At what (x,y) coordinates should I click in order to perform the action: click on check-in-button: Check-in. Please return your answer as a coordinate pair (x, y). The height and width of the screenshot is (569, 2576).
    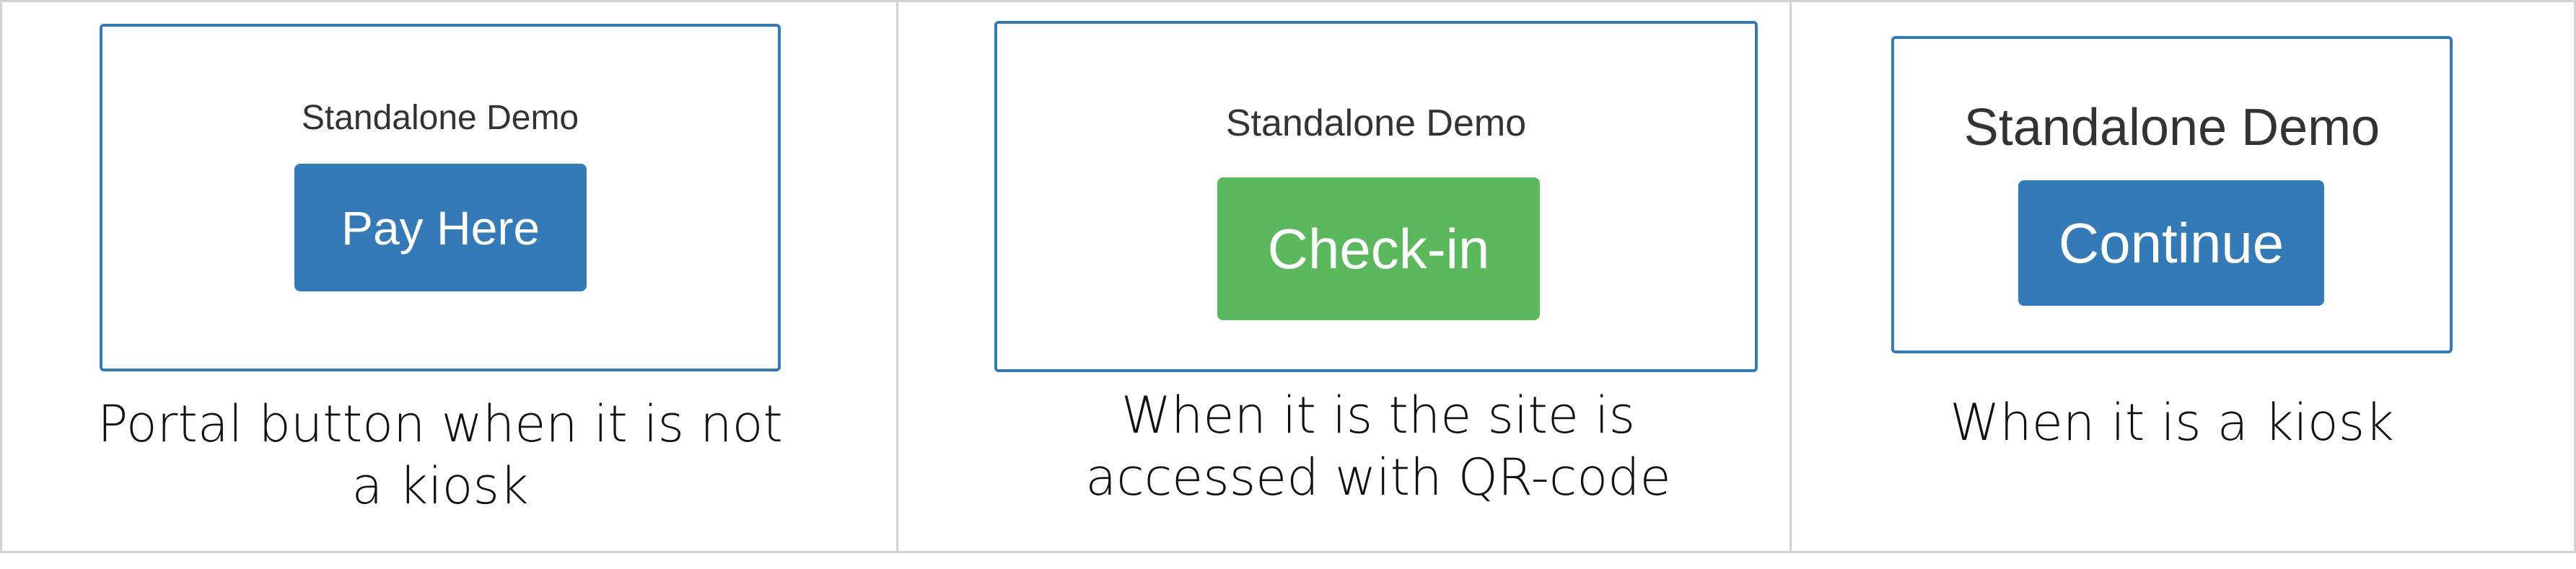
    Looking at the image, I should click on (1378, 249).